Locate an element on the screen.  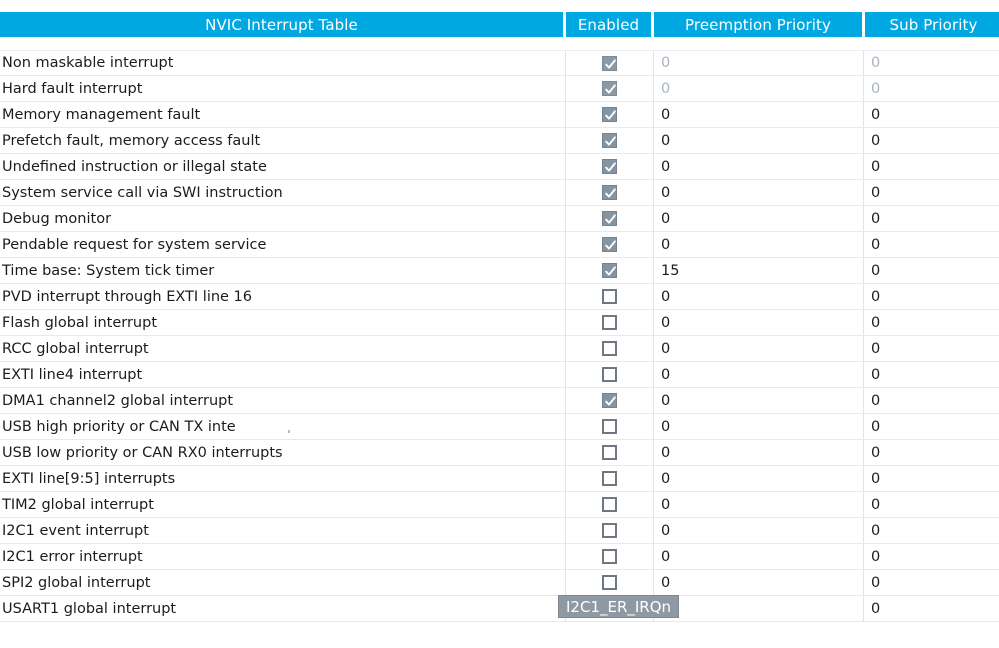
interrupt-name-cell: EXTI line[9:5] interrupts is located at coordinates (282, 478).